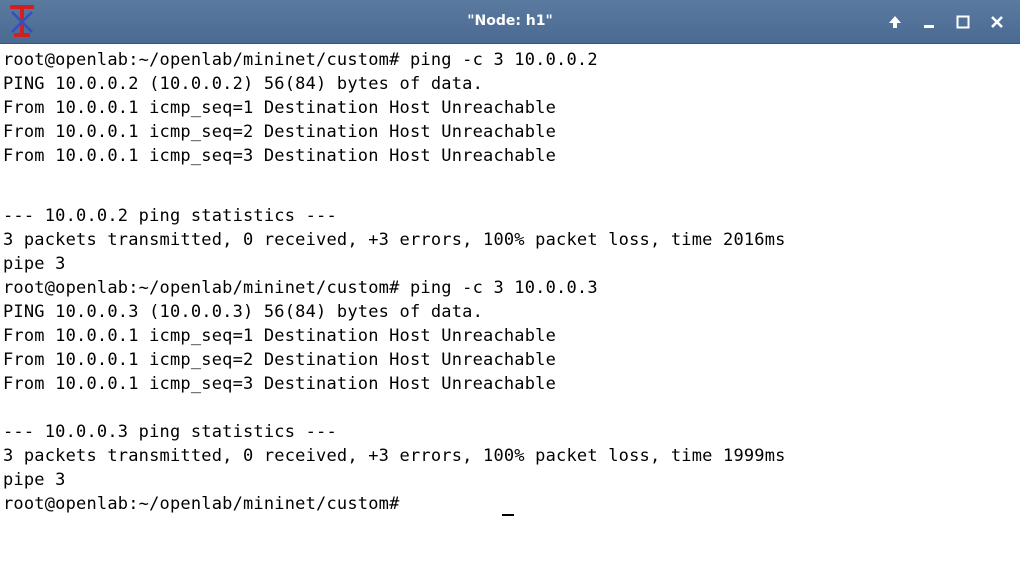 Image resolution: width=1020 pixels, height=577 pixels. I want to click on close-icon, so click(997, 22).